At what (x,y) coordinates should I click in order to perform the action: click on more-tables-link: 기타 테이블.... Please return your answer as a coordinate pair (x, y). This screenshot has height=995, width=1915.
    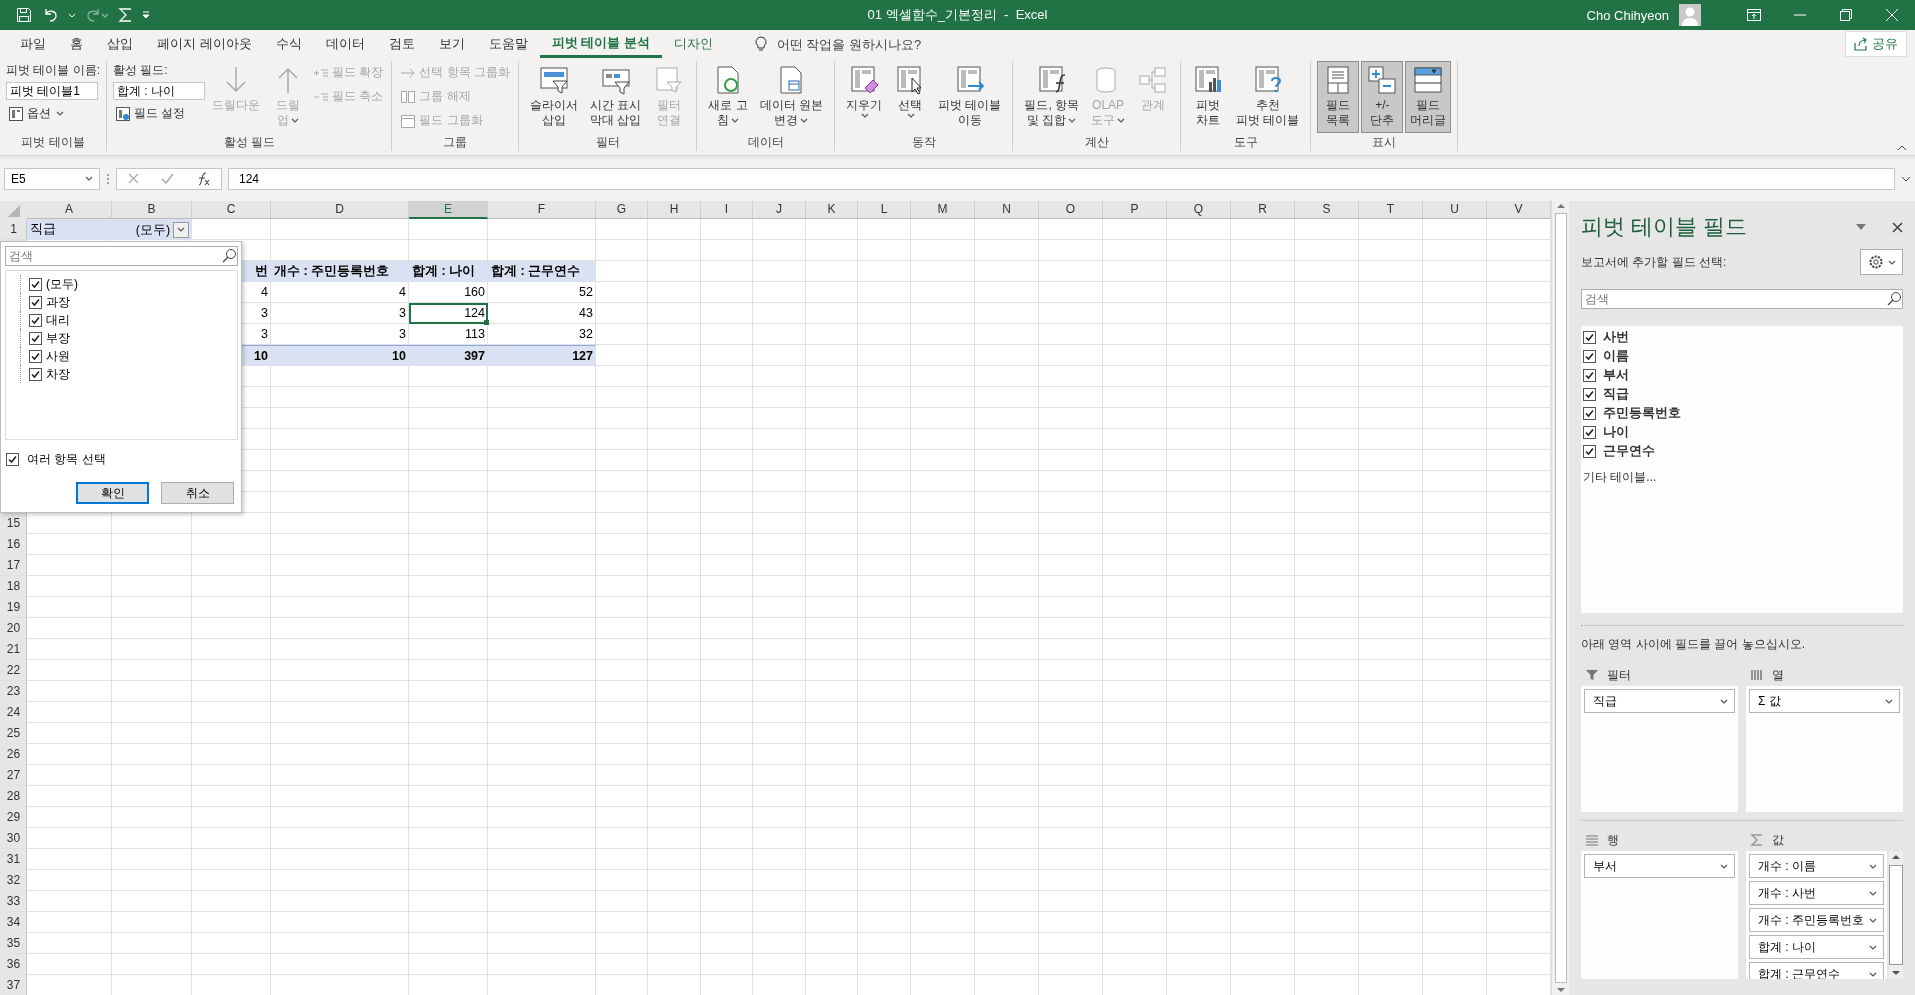
    Looking at the image, I should click on (1620, 477).